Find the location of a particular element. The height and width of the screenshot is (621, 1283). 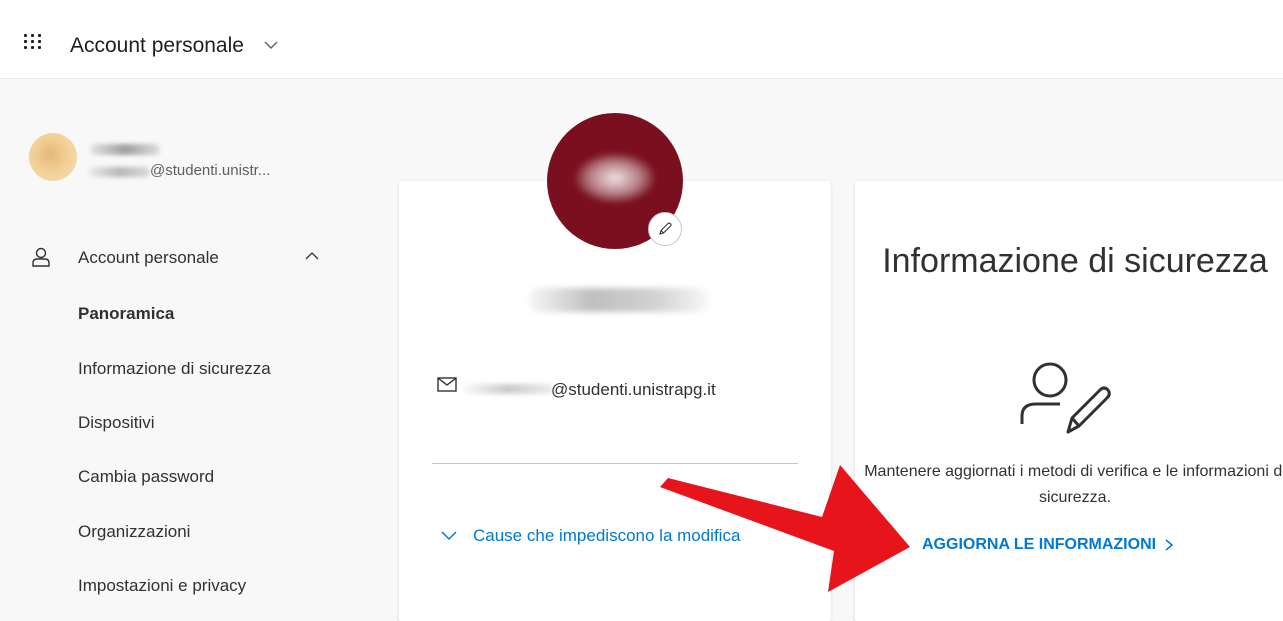

user-name-redacted is located at coordinates (125, 149).